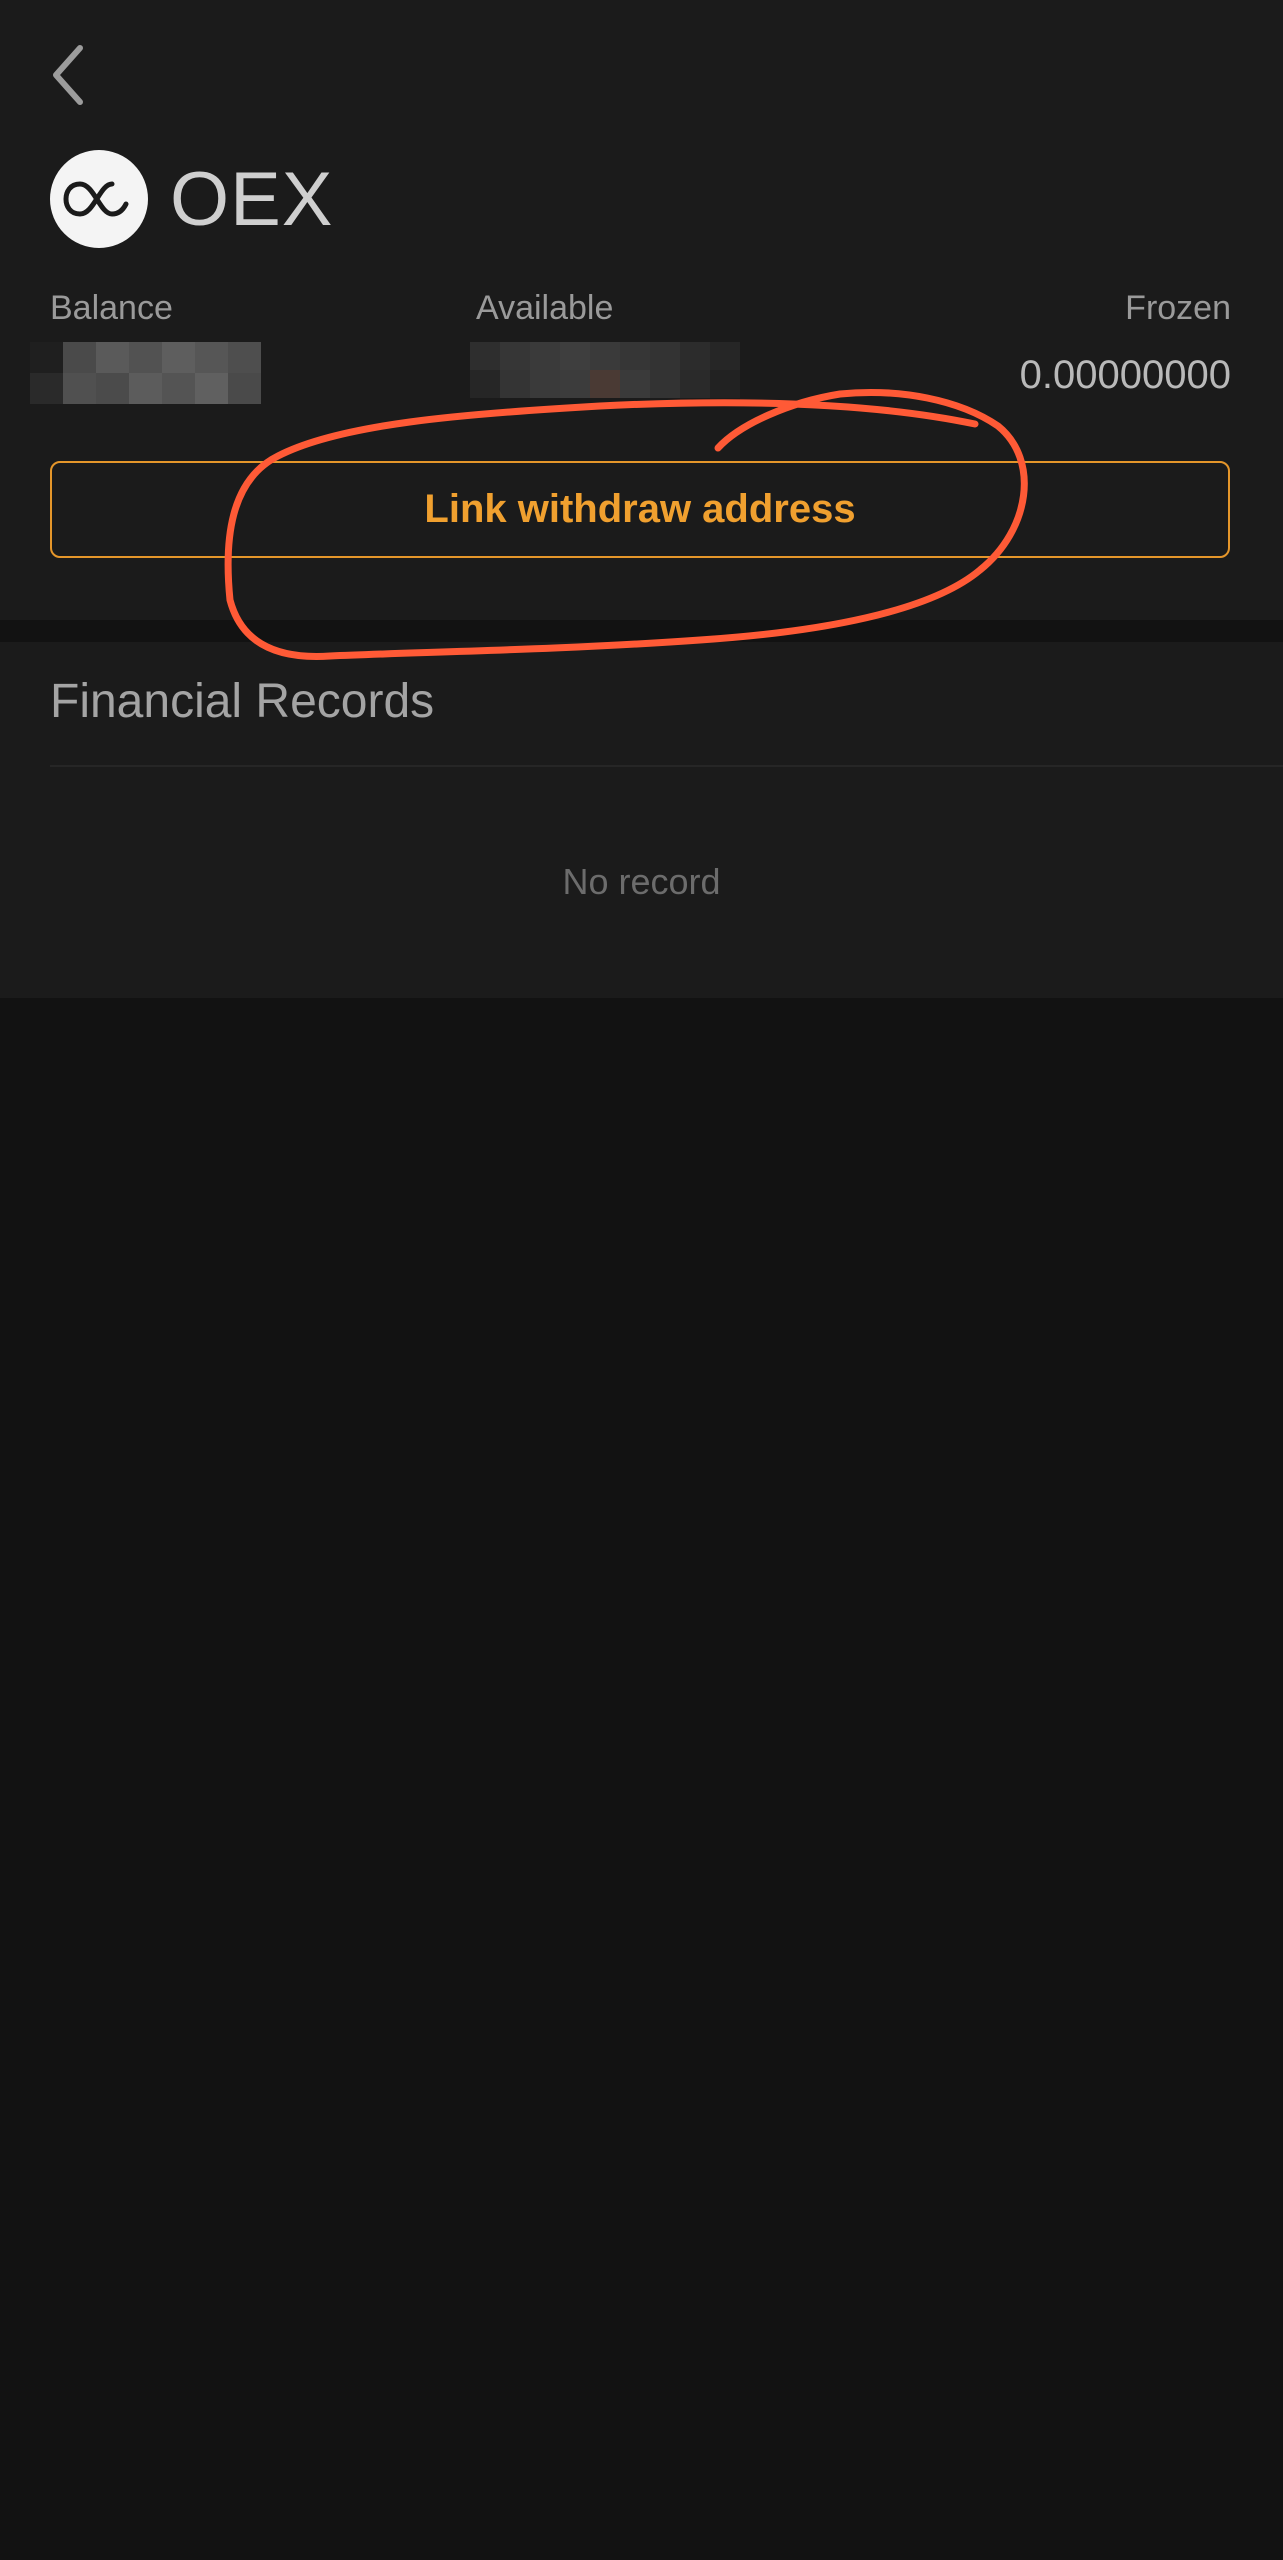 Image resolution: width=1283 pixels, height=2560 pixels. Describe the element at coordinates (242, 701) in the screenshot. I see `financial-records-title: Financial Records` at that location.